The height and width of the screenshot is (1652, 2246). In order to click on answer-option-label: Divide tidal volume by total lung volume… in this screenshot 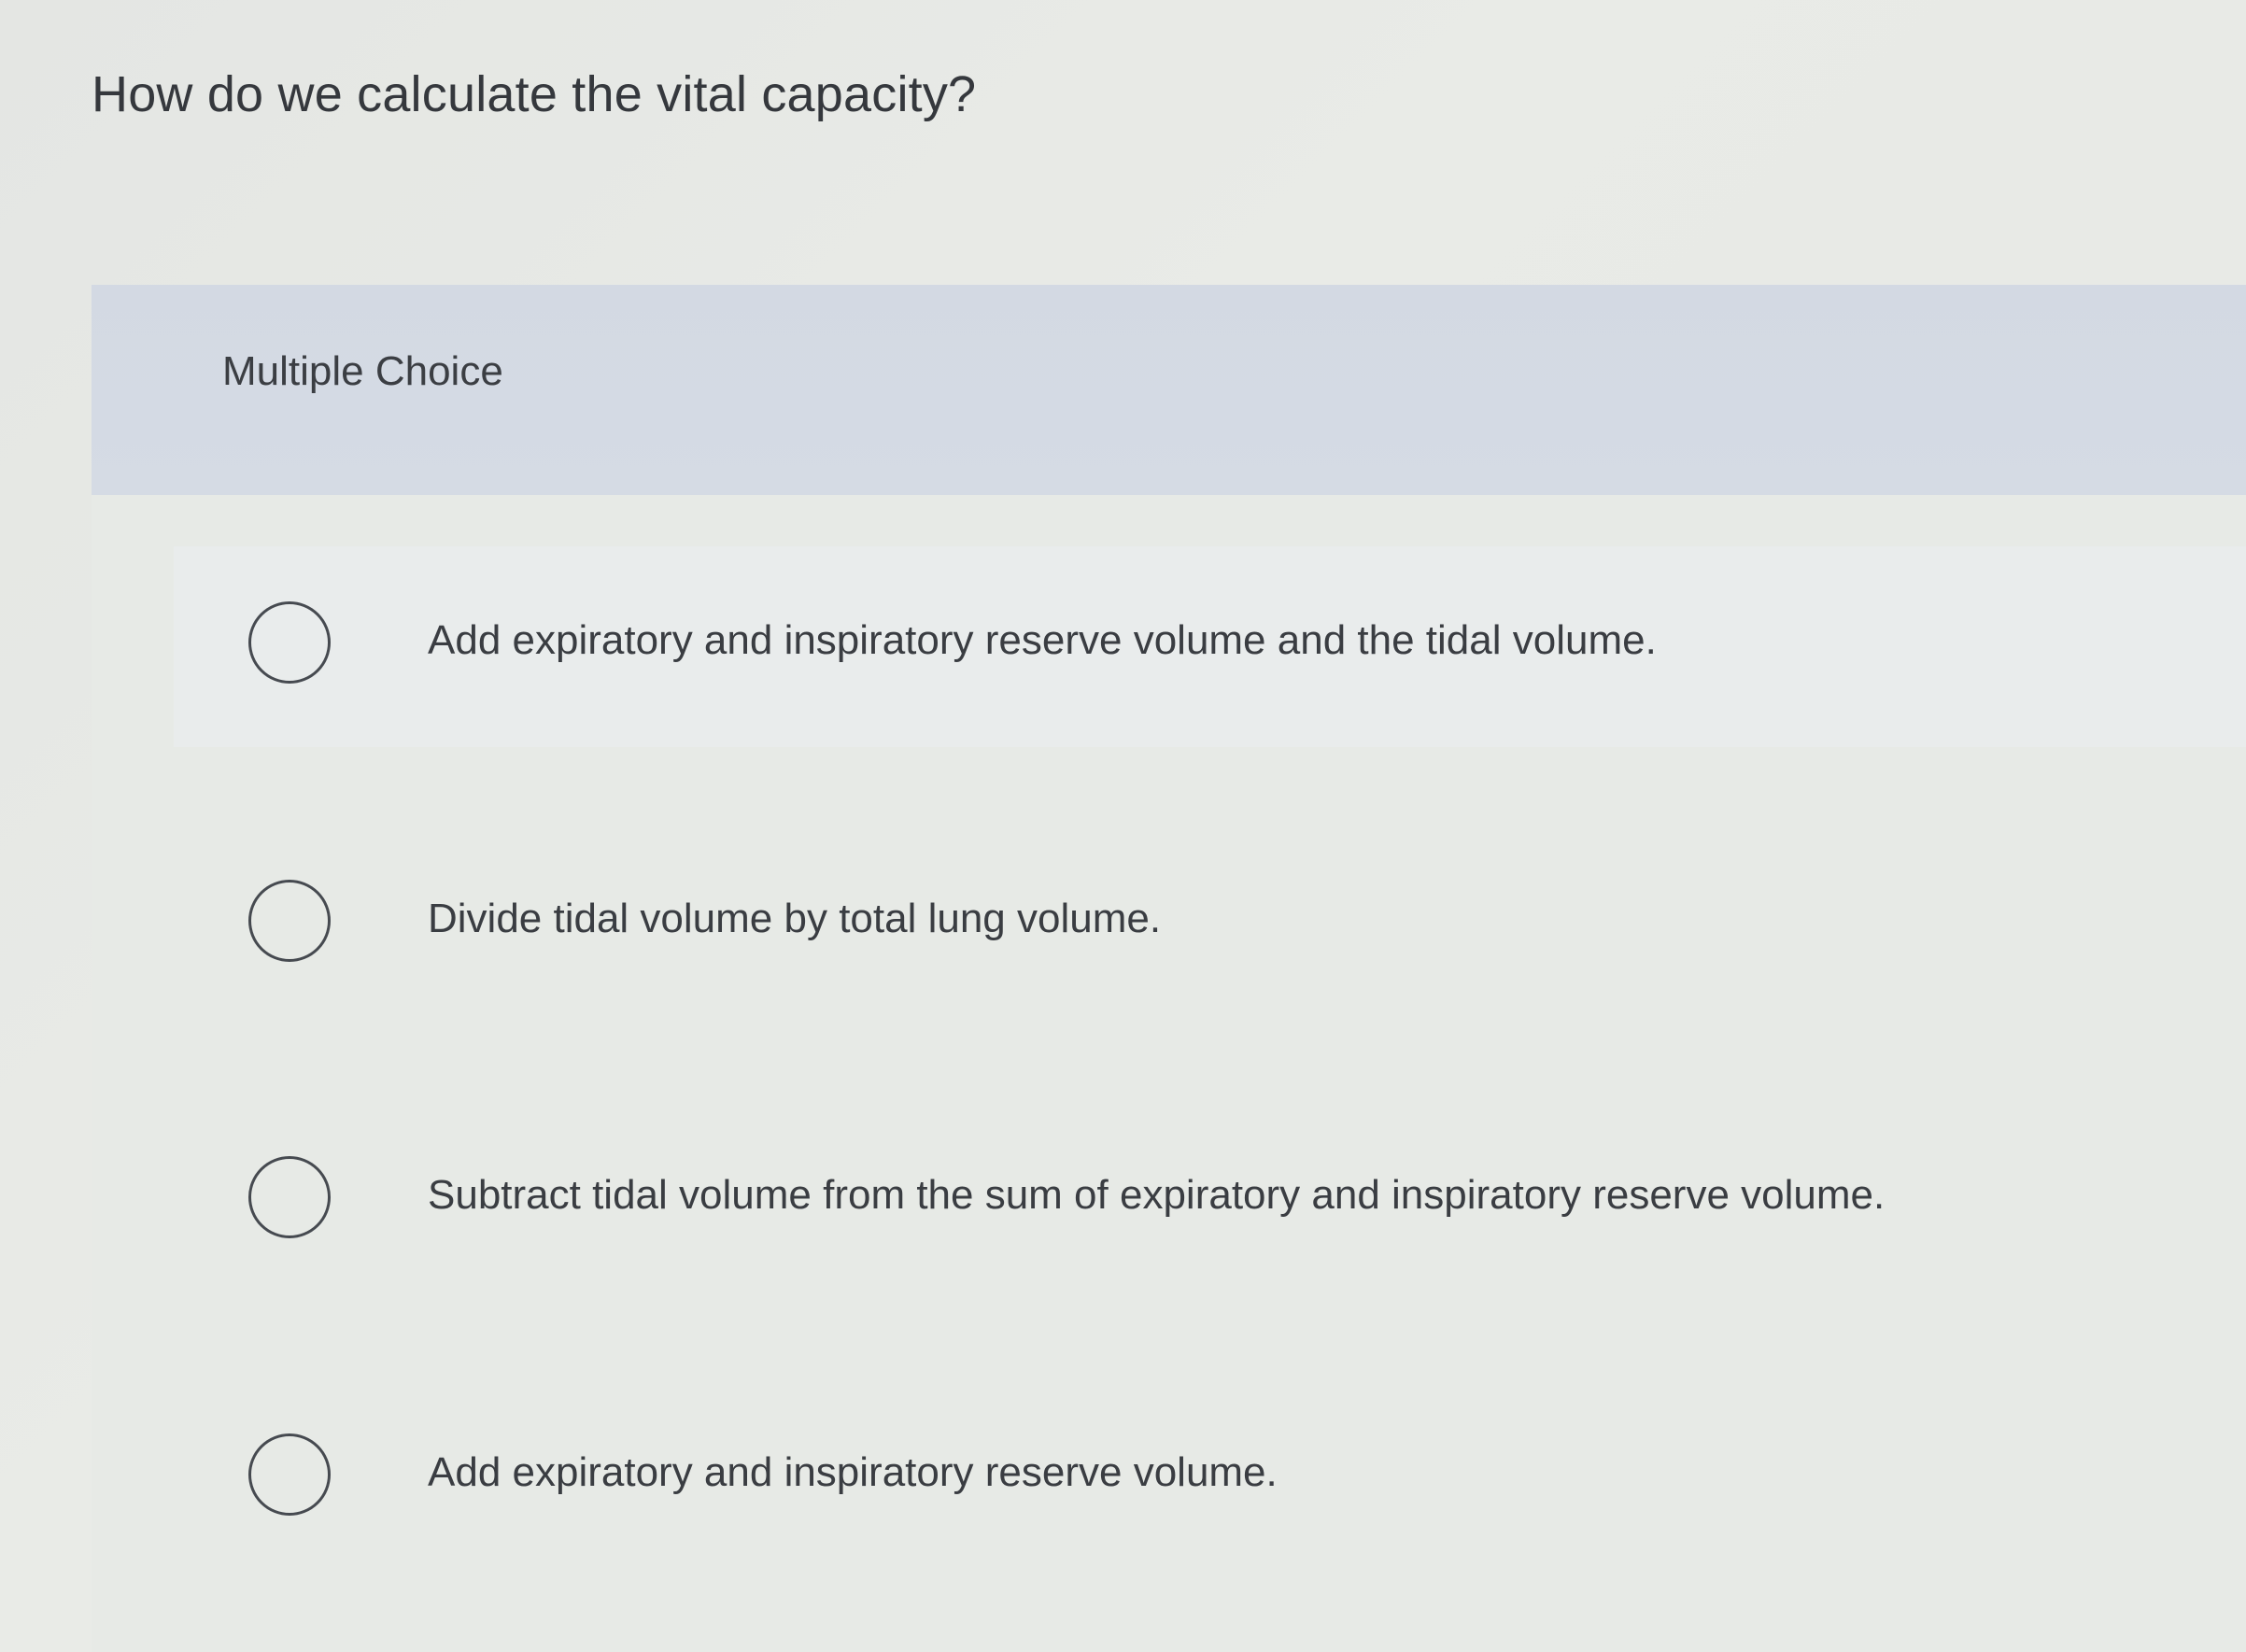, I will do `click(795, 918)`.